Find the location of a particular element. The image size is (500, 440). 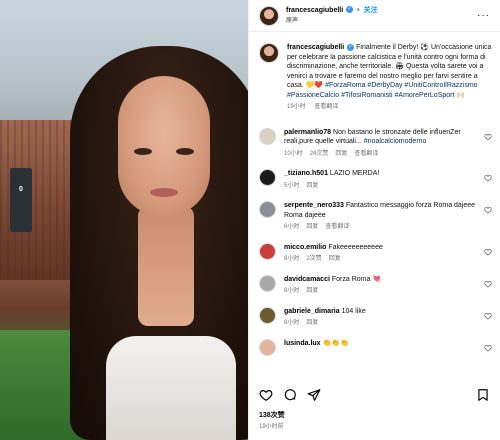

action-bar is located at coordinates (374, 395).